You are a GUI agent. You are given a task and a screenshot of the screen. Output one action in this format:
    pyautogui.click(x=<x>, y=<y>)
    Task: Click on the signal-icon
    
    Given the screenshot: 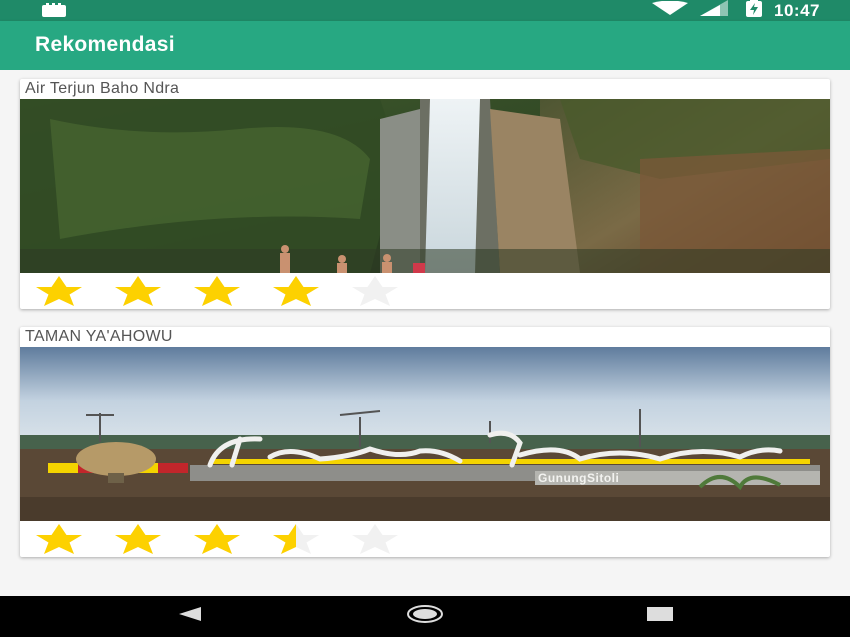 What is the action you would take?
    pyautogui.click(x=714, y=10)
    